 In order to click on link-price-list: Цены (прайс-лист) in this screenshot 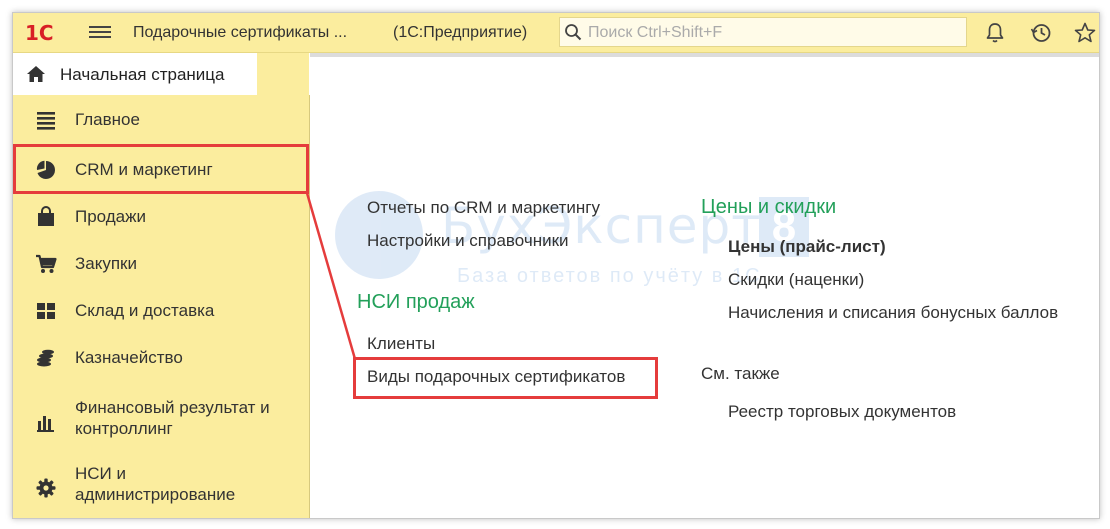, I will do `click(807, 247)`.